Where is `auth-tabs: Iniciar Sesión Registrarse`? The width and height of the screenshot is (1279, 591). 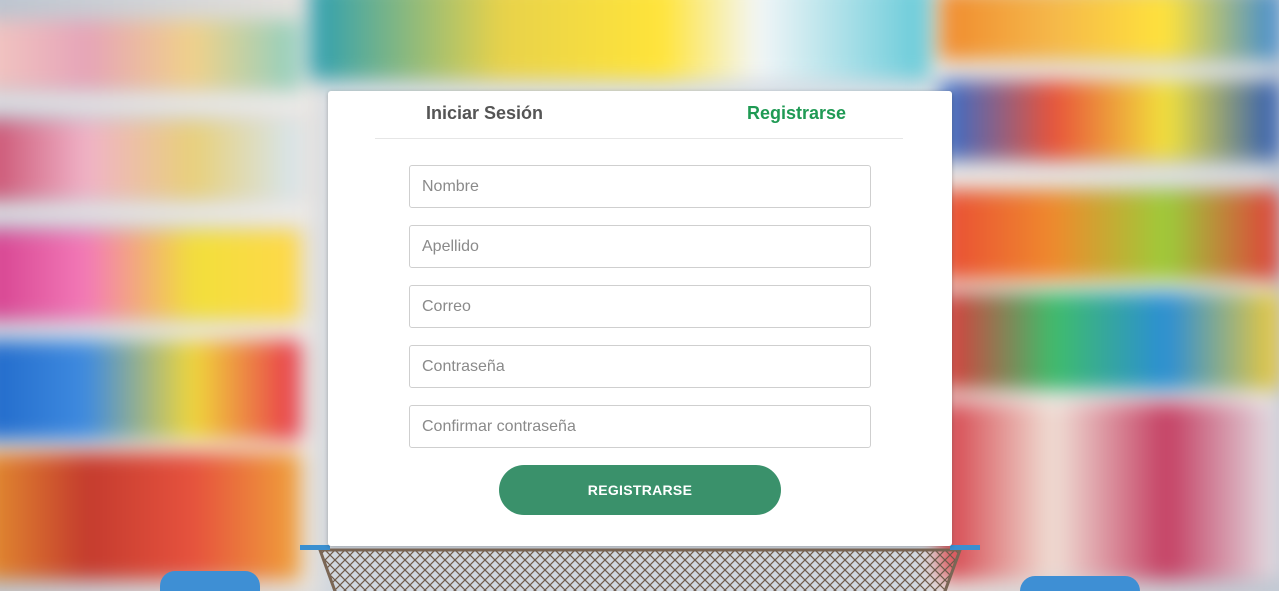
auth-tabs: Iniciar Sesión Registrarse is located at coordinates (639, 115).